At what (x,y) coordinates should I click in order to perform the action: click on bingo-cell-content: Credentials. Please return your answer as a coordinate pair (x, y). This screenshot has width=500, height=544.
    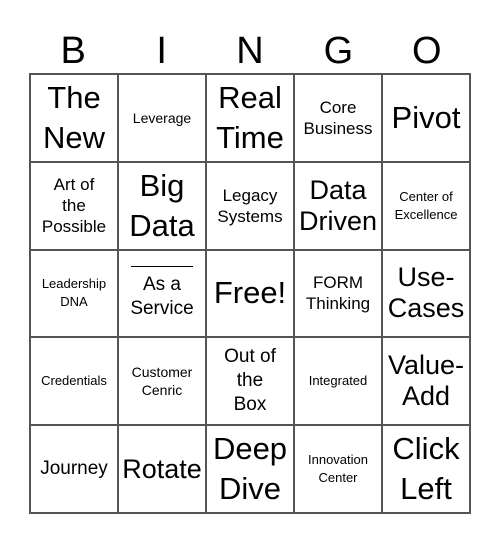
    Looking at the image, I should click on (74, 381).